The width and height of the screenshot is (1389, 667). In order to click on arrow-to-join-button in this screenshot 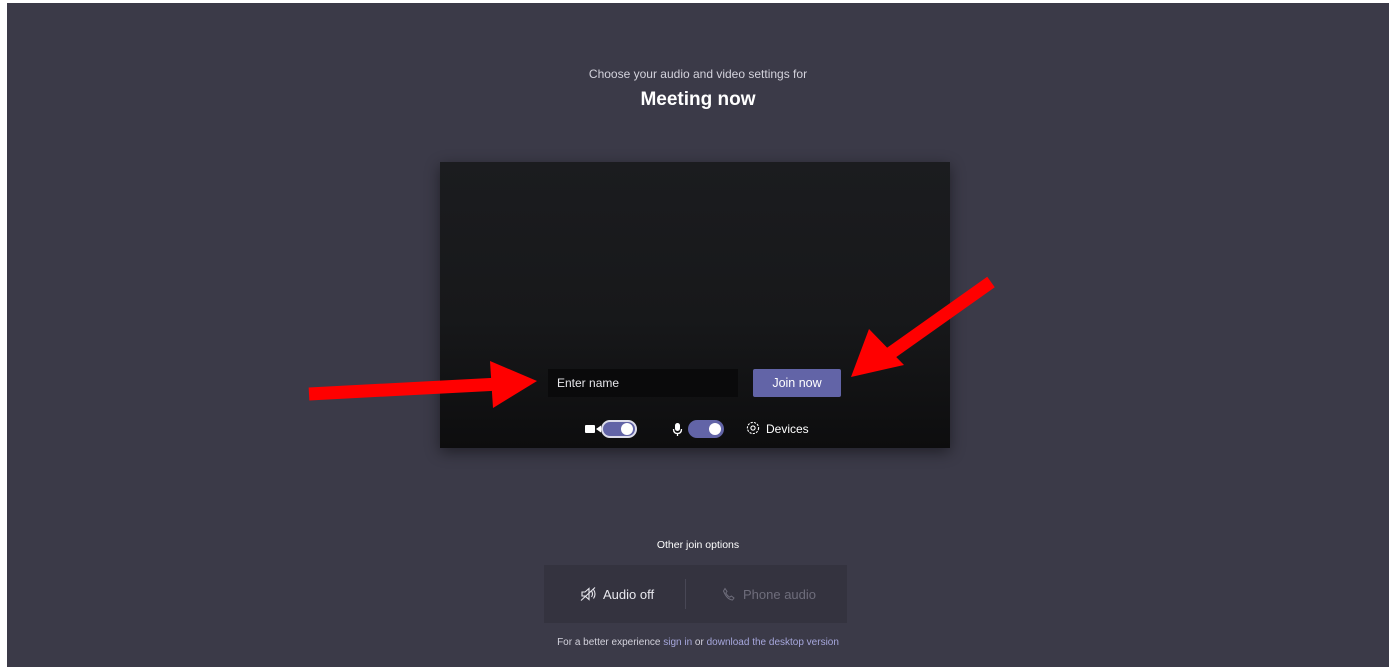, I will do `click(923, 326)`.